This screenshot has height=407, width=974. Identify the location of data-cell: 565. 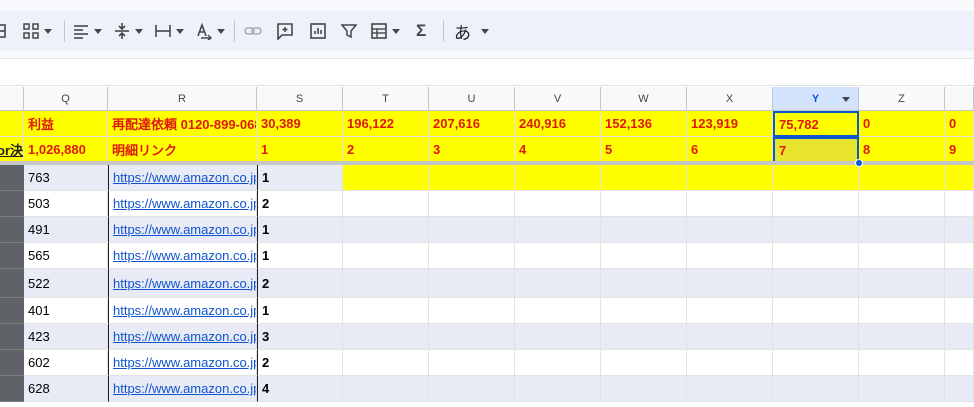
(66, 256).